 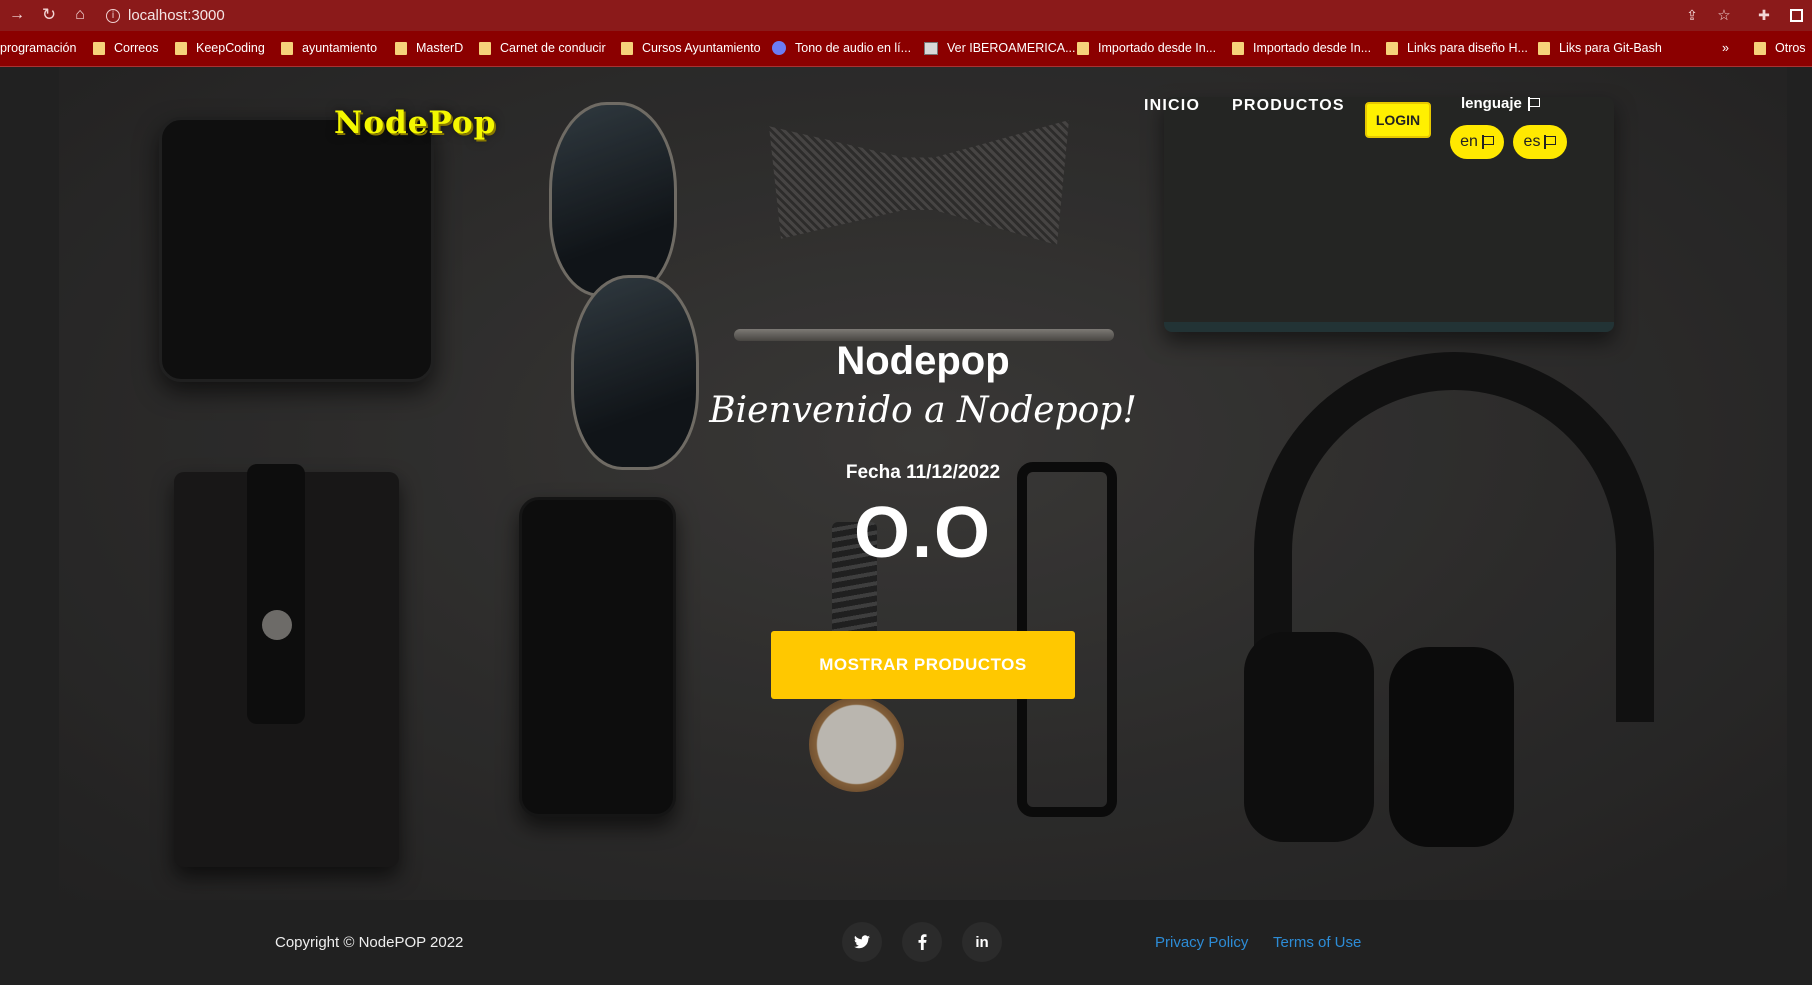 What do you see at coordinates (429, 48) in the screenshot?
I see `bookmark-item: MasterD` at bounding box center [429, 48].